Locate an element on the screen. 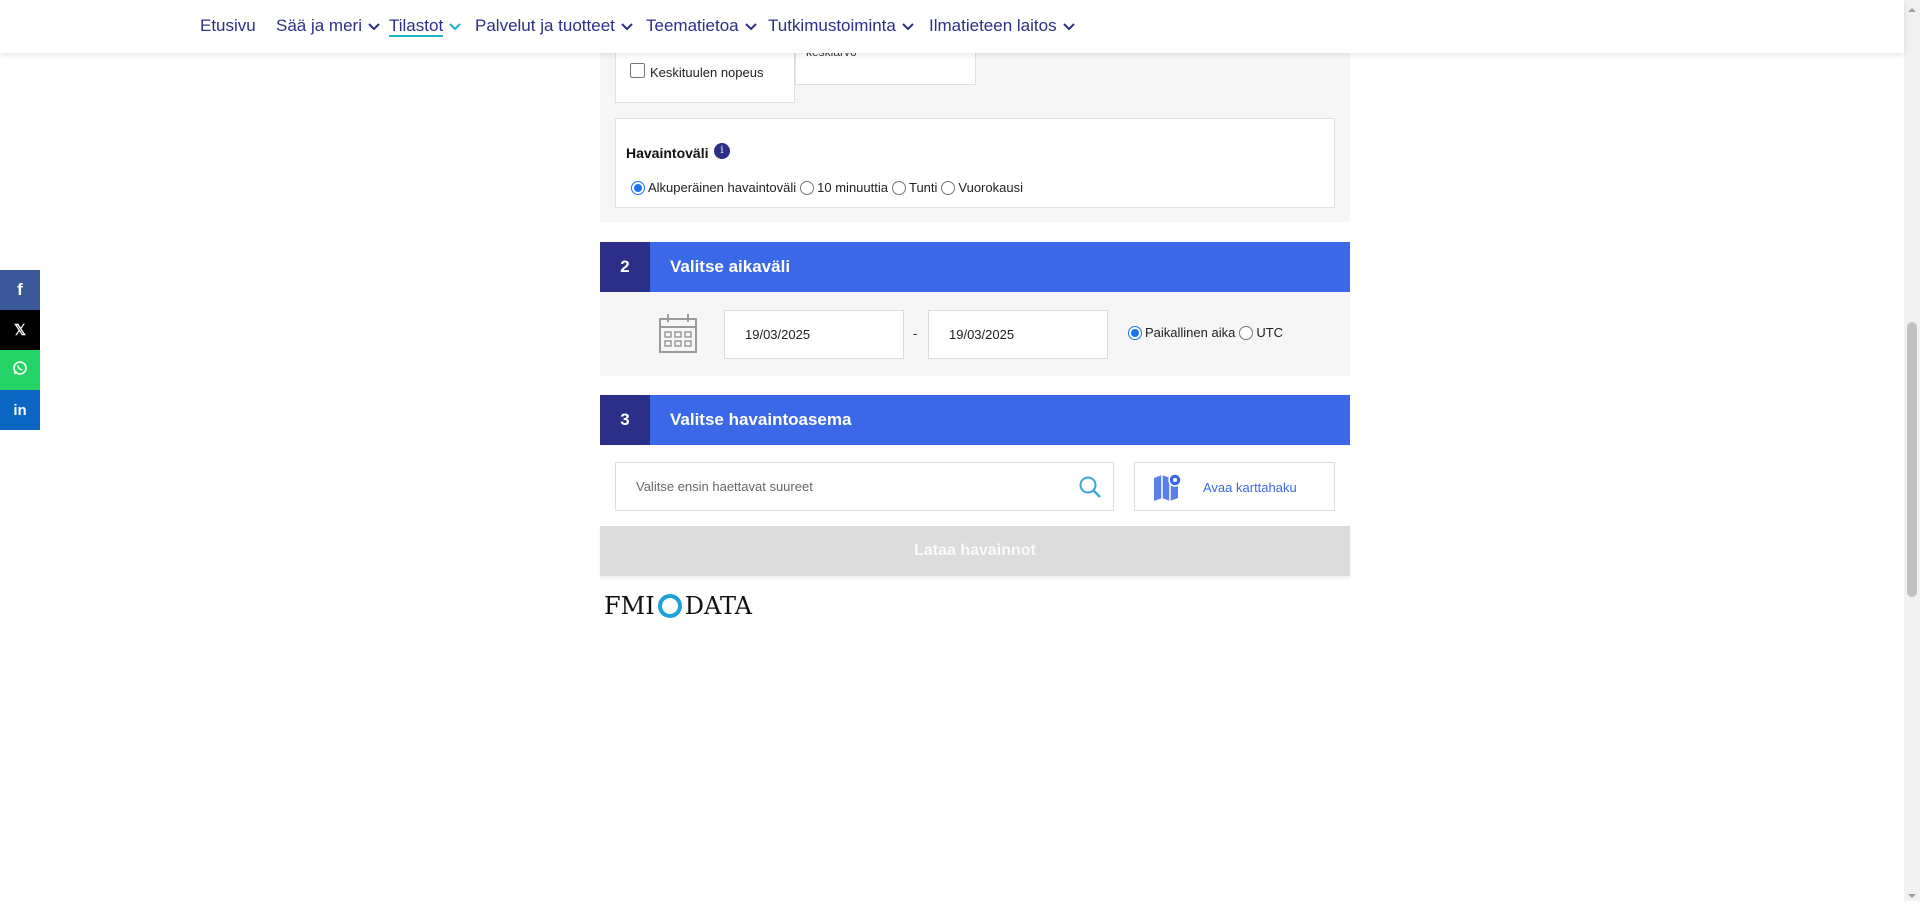 The width and height of the screenshot is (1920, 906). nav-item-label: Etusivu is located at coordinates (228, 25).